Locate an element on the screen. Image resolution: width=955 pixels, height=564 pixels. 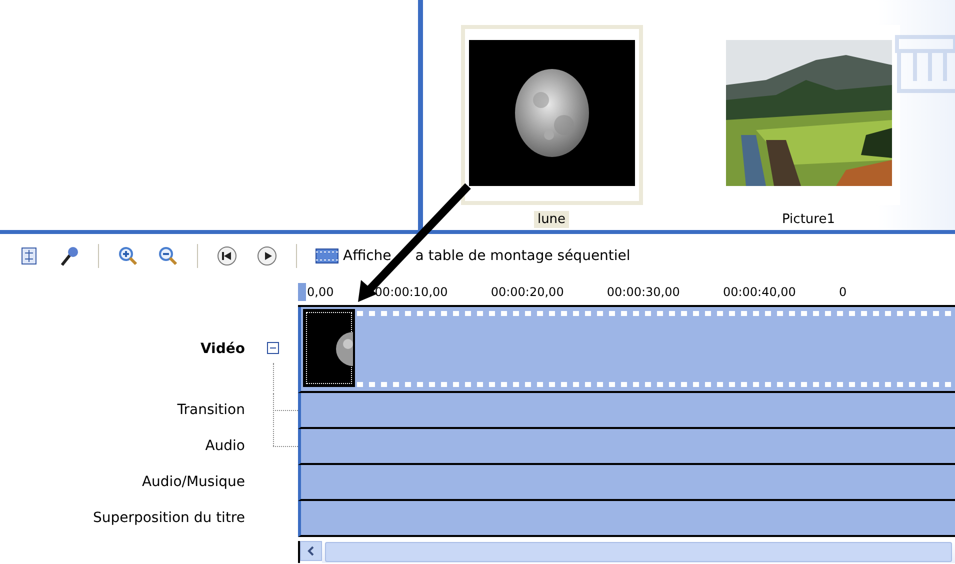
play-icon is located at coordinates (267, 256).